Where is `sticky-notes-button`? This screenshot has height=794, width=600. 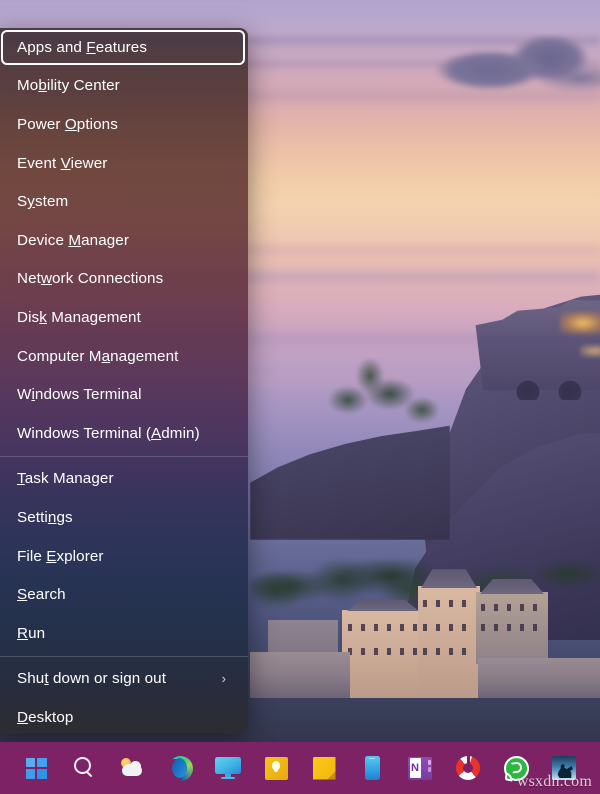
sticky-notes-button is located at coordinates (324, 768).